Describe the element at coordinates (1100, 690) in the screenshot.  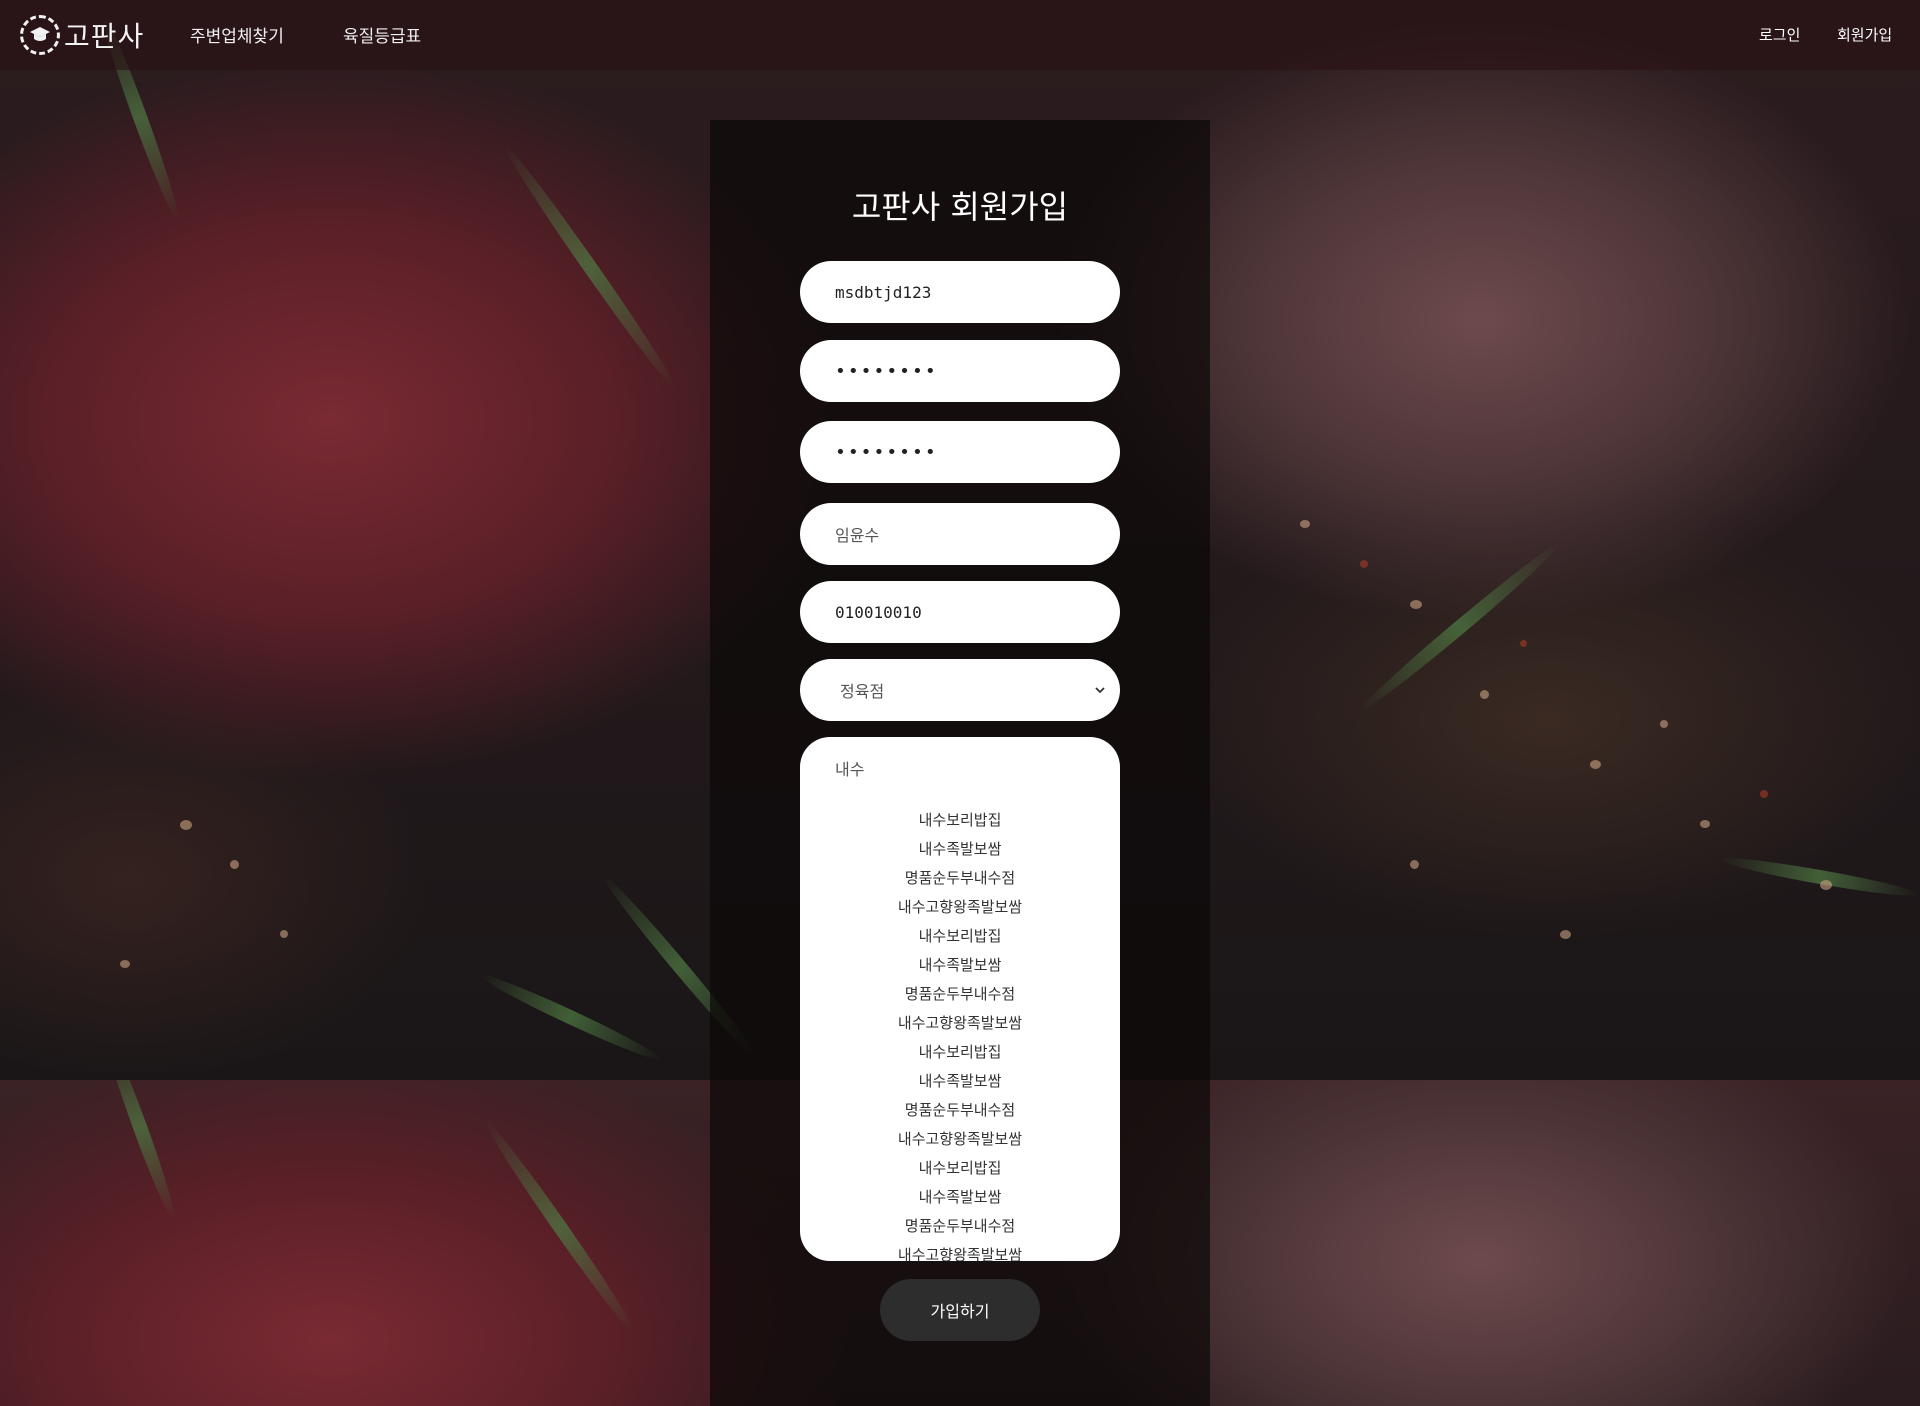
I see `chevron-down-icon` at that location.